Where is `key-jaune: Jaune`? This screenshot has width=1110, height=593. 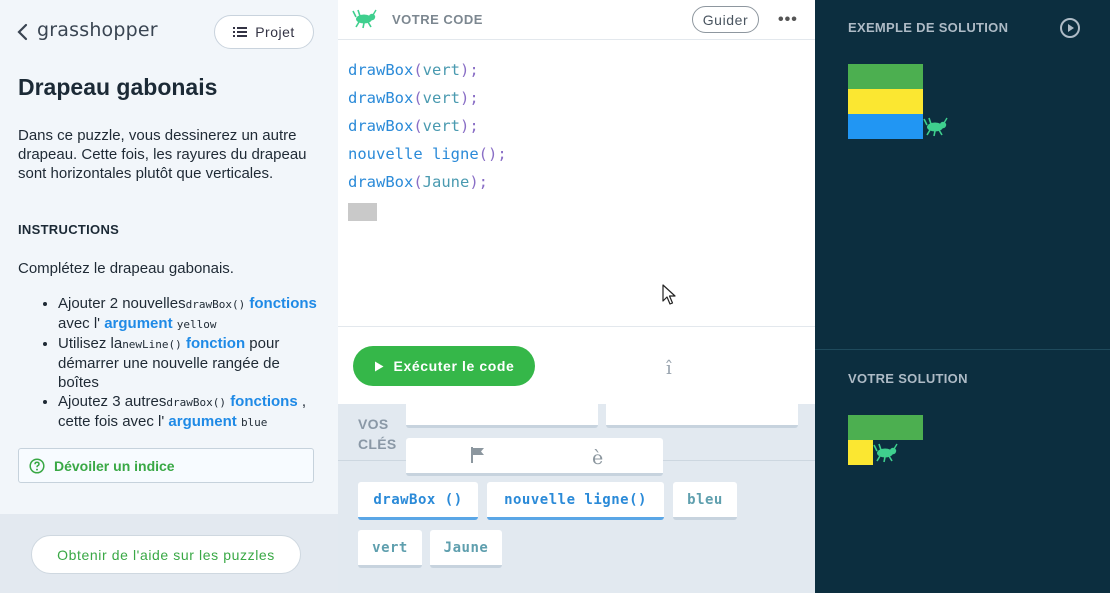 key-jaune: Jaune is located at coordinates (466, 549).